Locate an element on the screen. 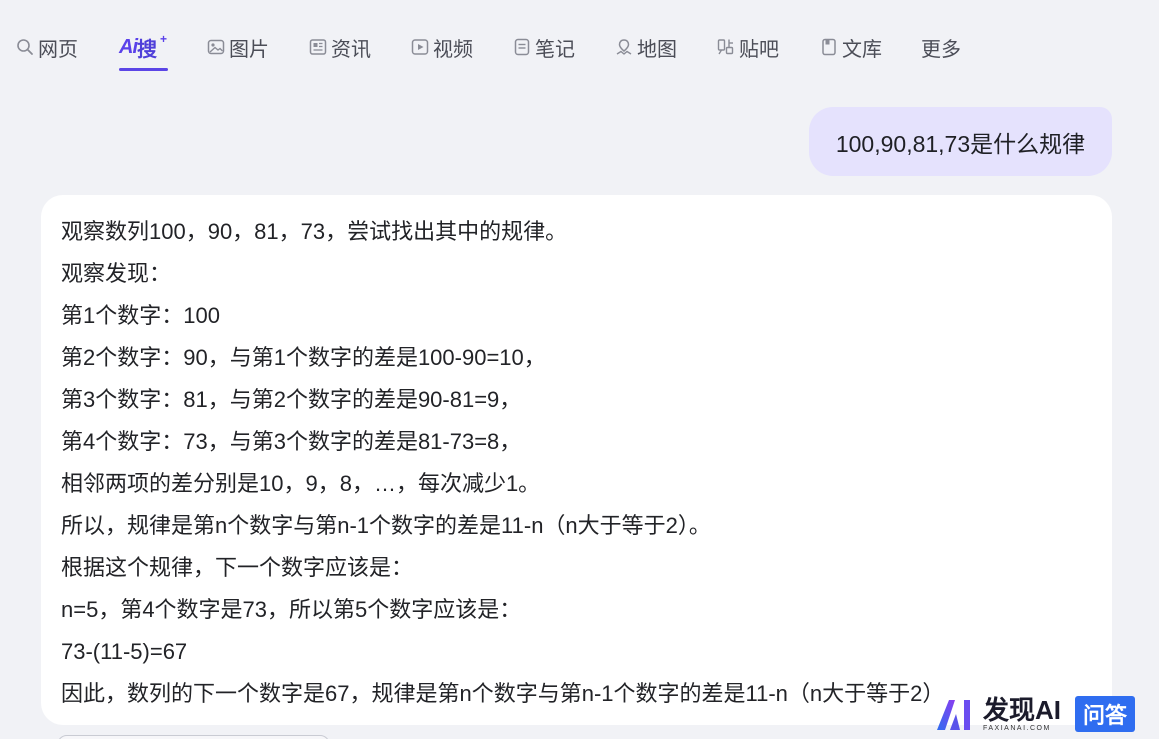 This screenshot has width=1159, height=739. follow-up-button is located at coordinates (193, 737).